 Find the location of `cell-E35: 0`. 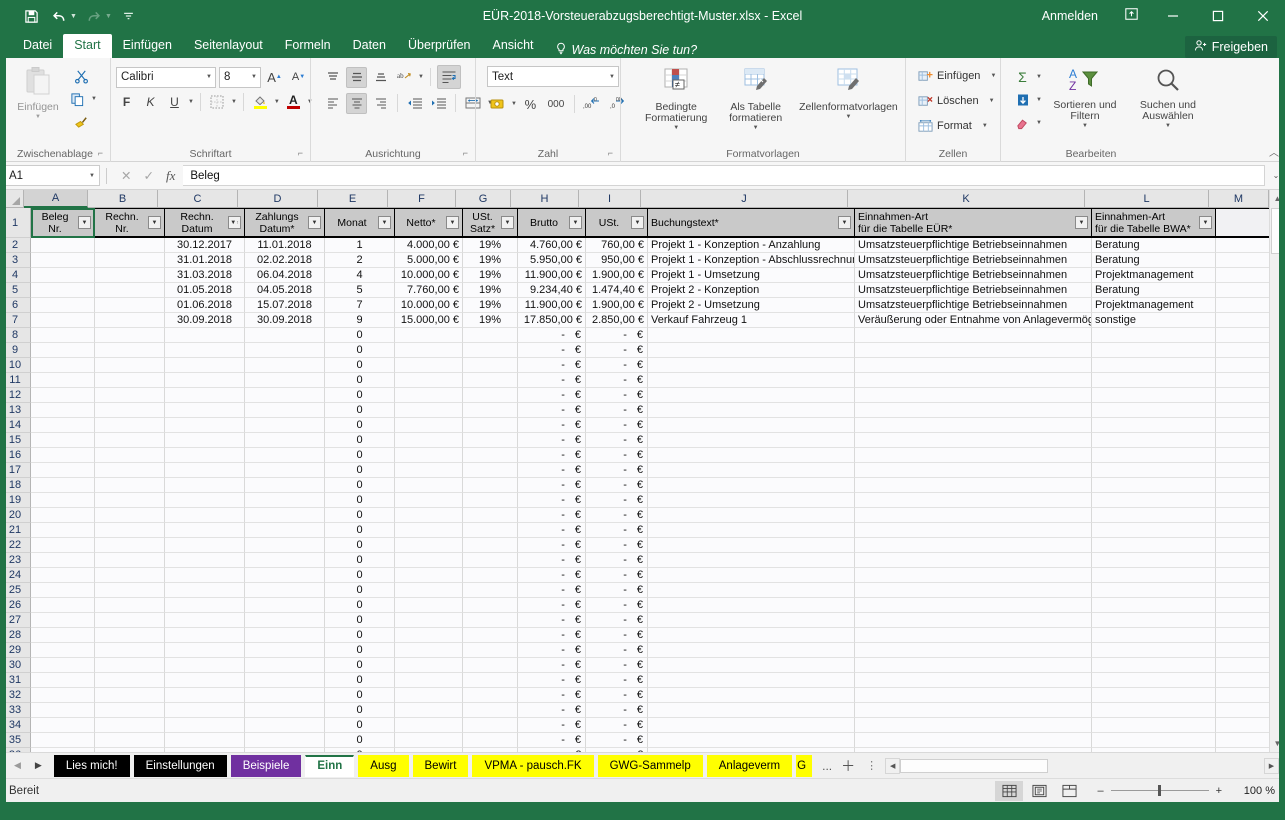

cell-E35: 0 is located at coordinates (360, 740).